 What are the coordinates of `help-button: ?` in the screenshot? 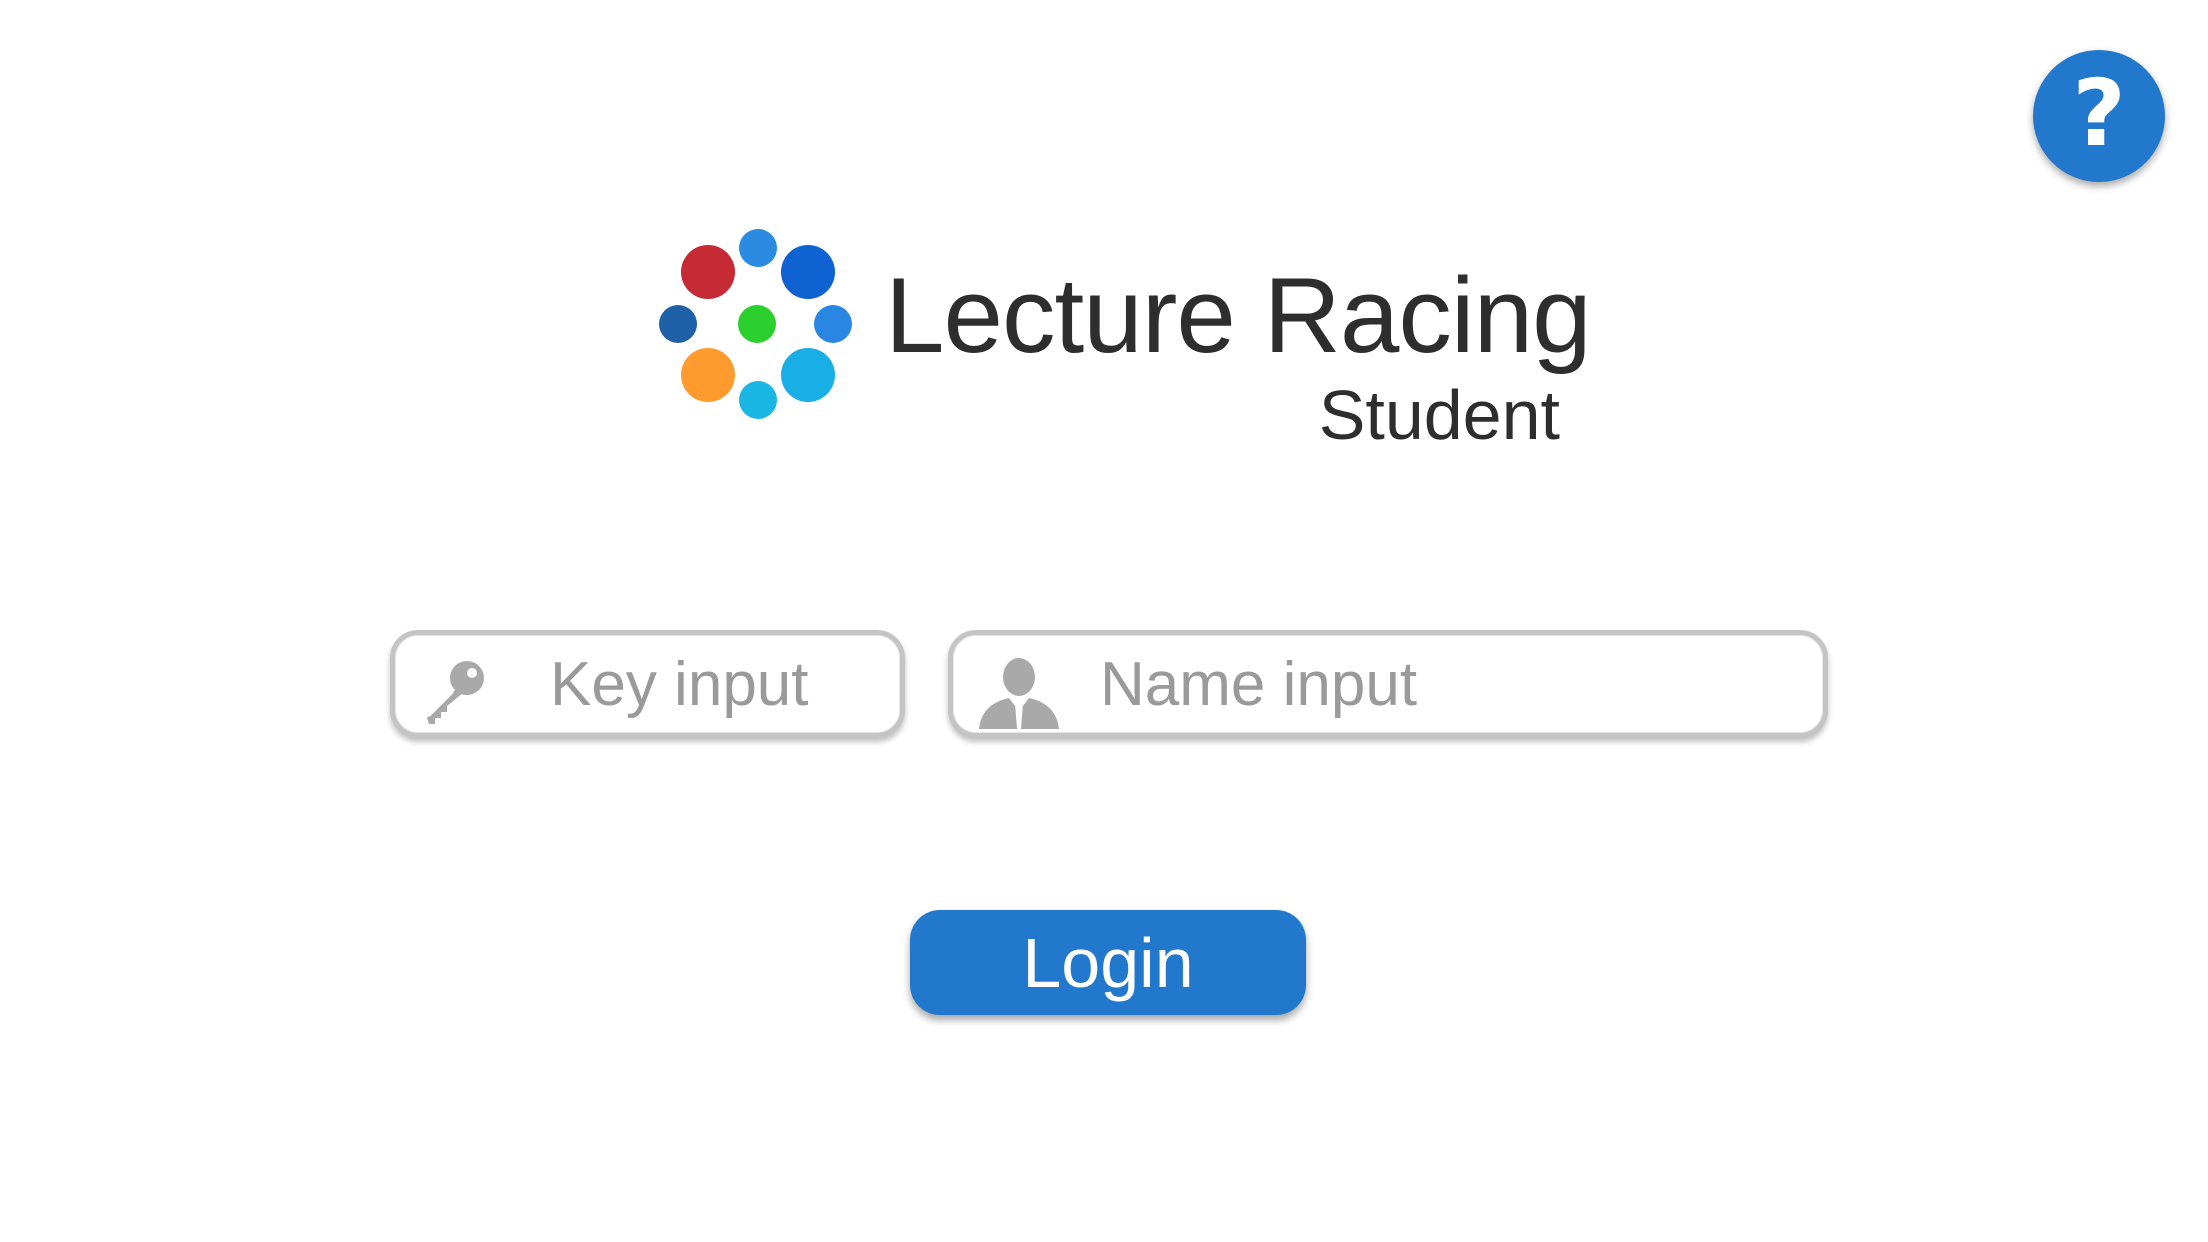 It's located at (2099, 116).